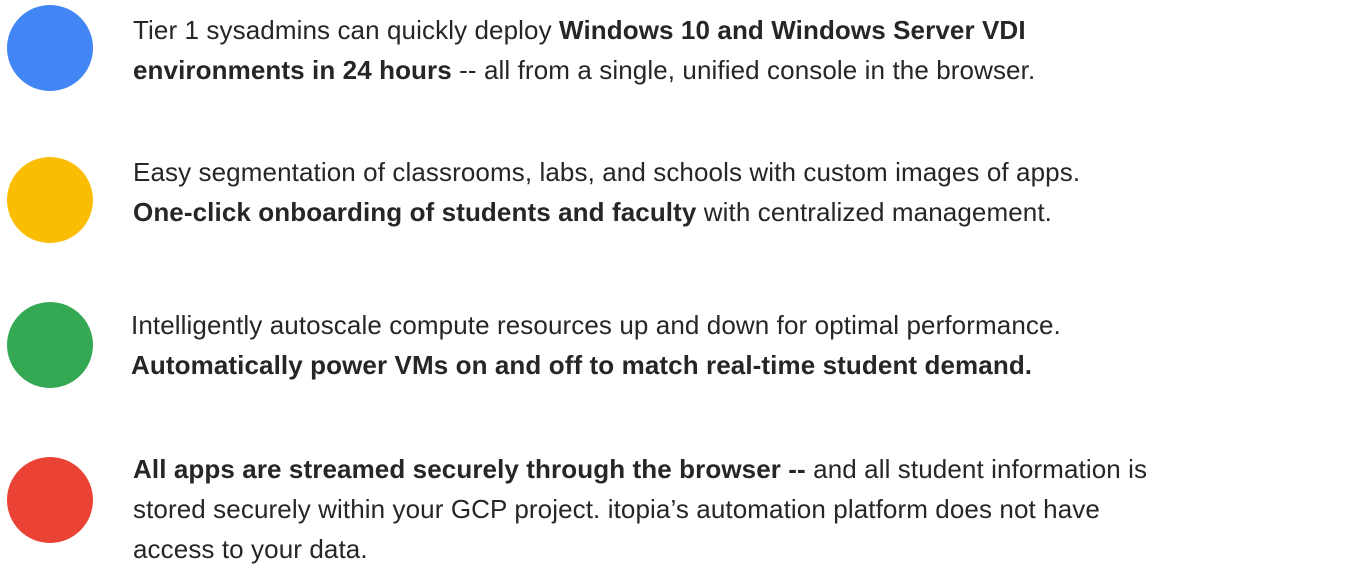  What do you see at coordinates (50, 345) in the screenshot?
I see `green-circle-icon` at bounding box center [50, 345].